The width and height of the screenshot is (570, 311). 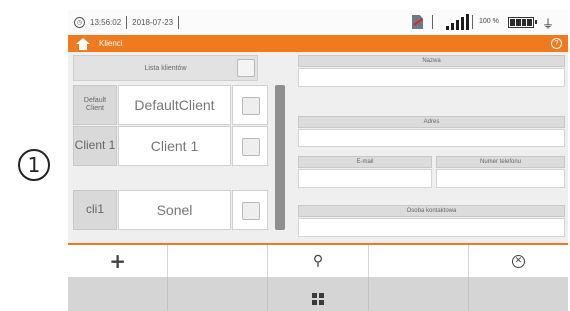 What do you see at coordinates (79, 22) in the screenshot?
I see `clock-icon: ◷` at bounding box center [79, 22].